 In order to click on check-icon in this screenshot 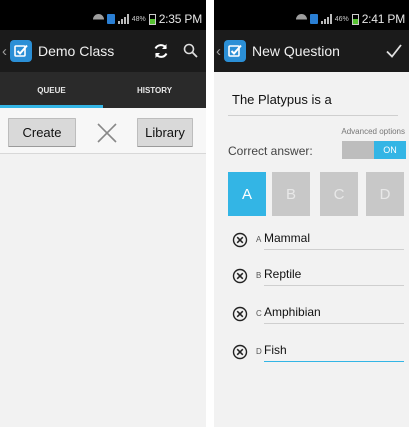, I will do `click(394, 51)`.